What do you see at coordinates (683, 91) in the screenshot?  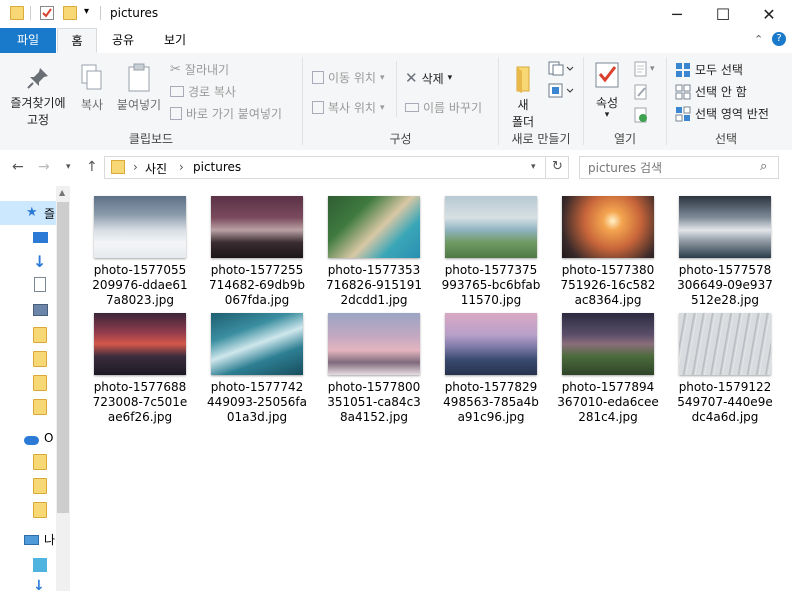 I see `select-none-icon` at bounding box center [683, 91].